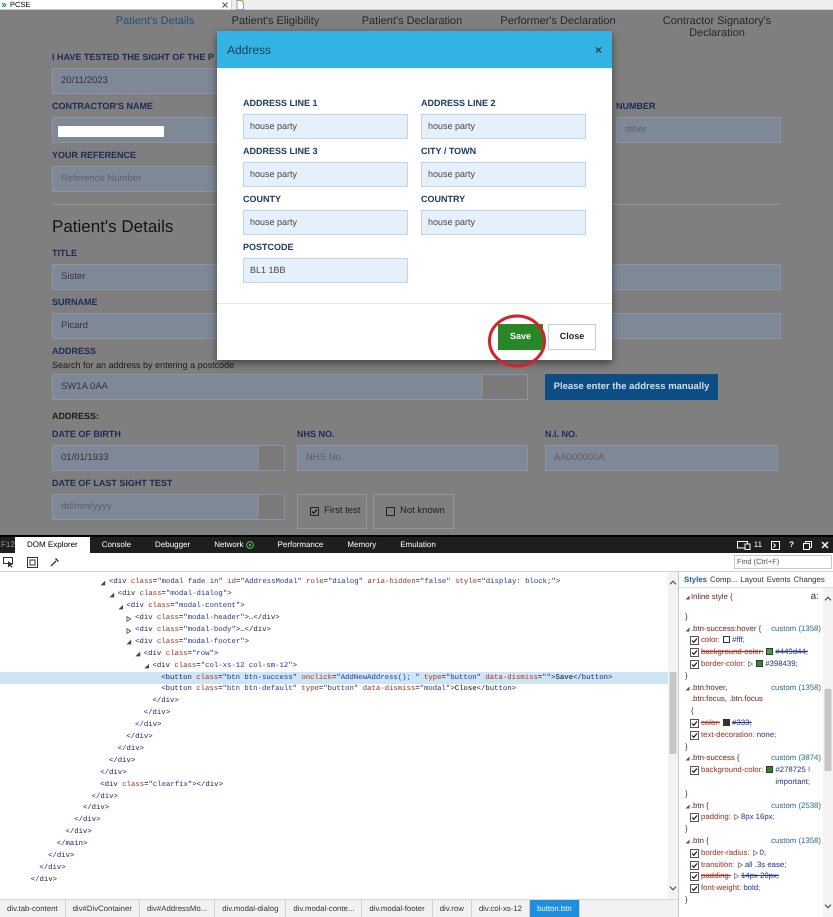 This screenshot has height=917, width=833. Describe the element at coordinates (240, 5) in the screenshot. I see `new-tab-icon` at that location.